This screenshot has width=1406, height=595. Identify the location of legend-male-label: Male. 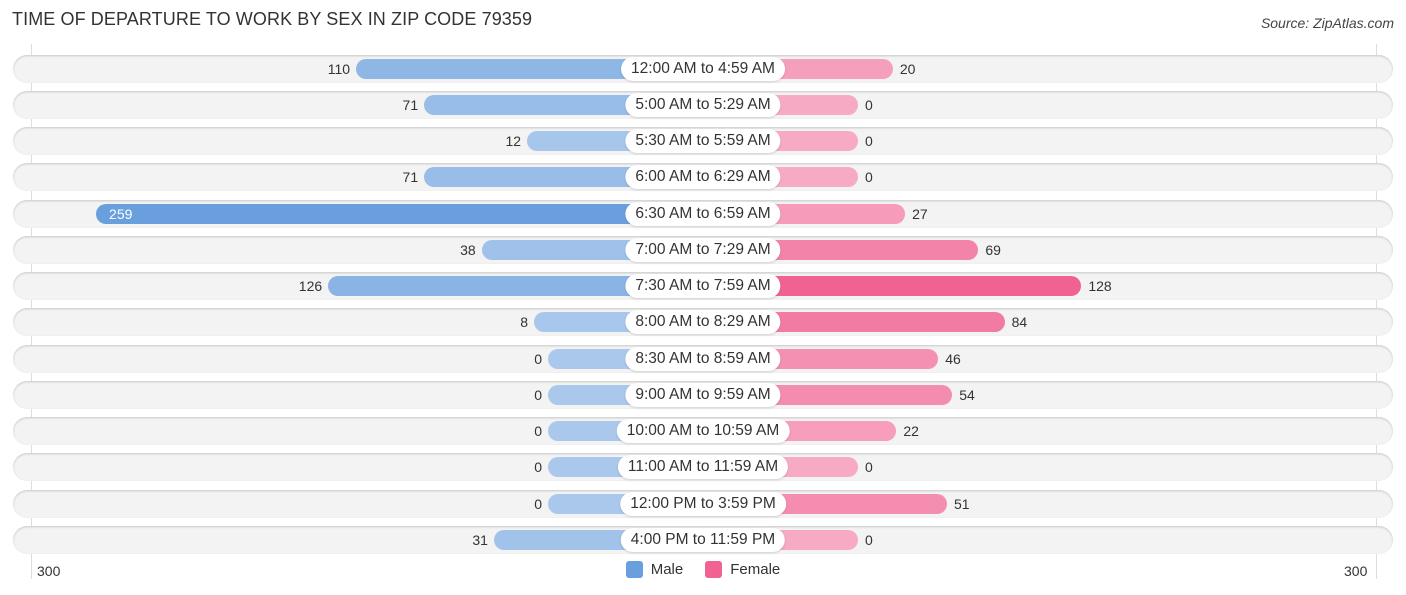
(667, 569).